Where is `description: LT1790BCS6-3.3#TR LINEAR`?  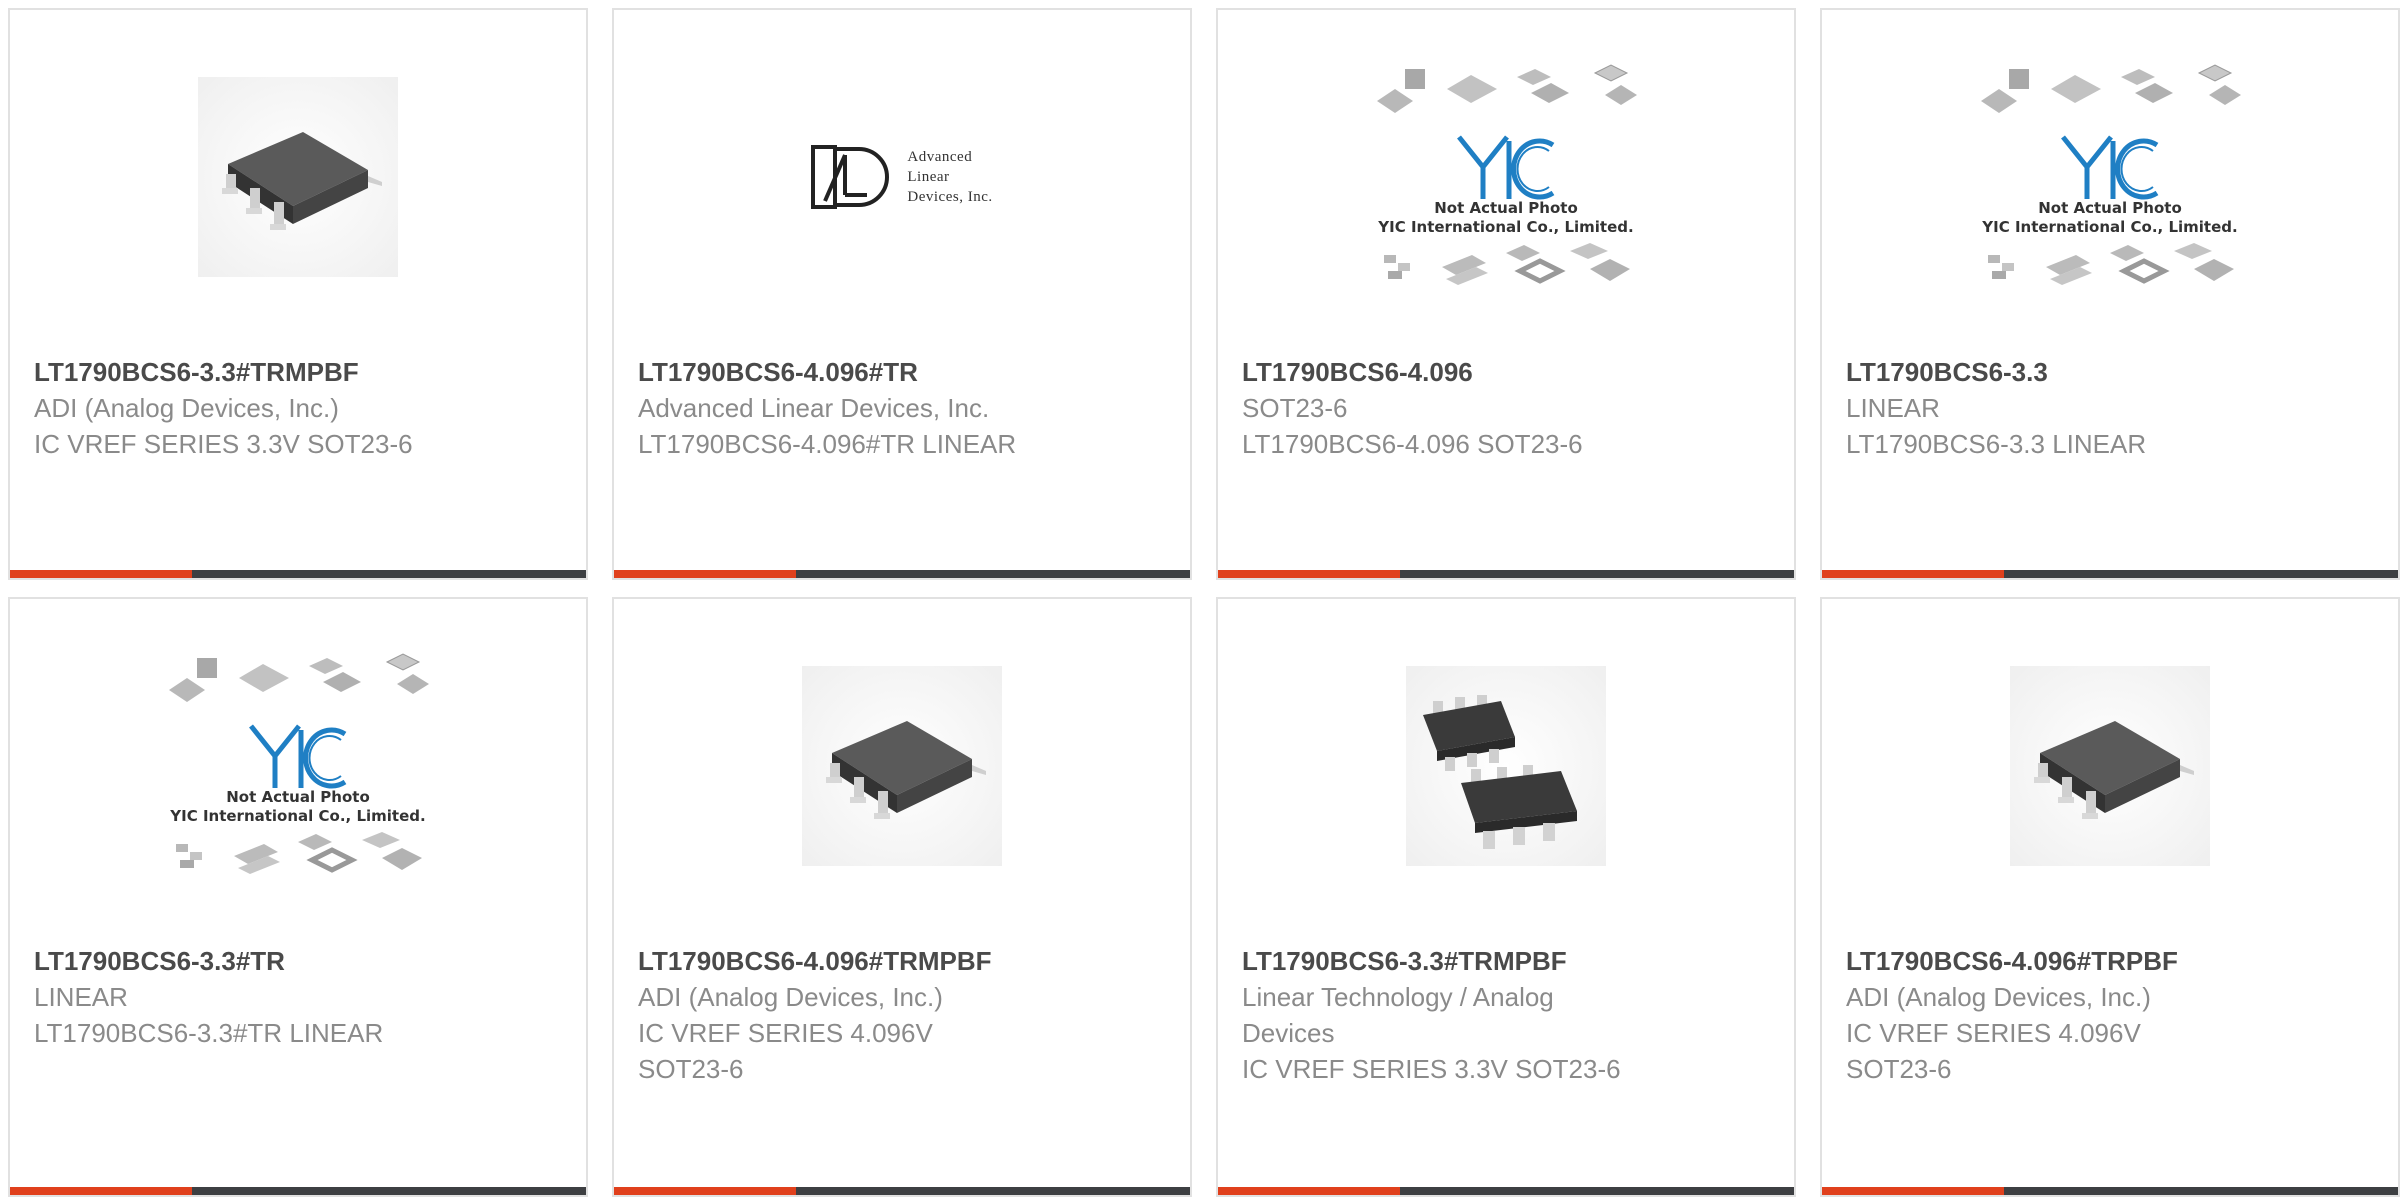
description: LT1790BCS6-3.3#TR LINEAR is located at coordinates (209, 1033).